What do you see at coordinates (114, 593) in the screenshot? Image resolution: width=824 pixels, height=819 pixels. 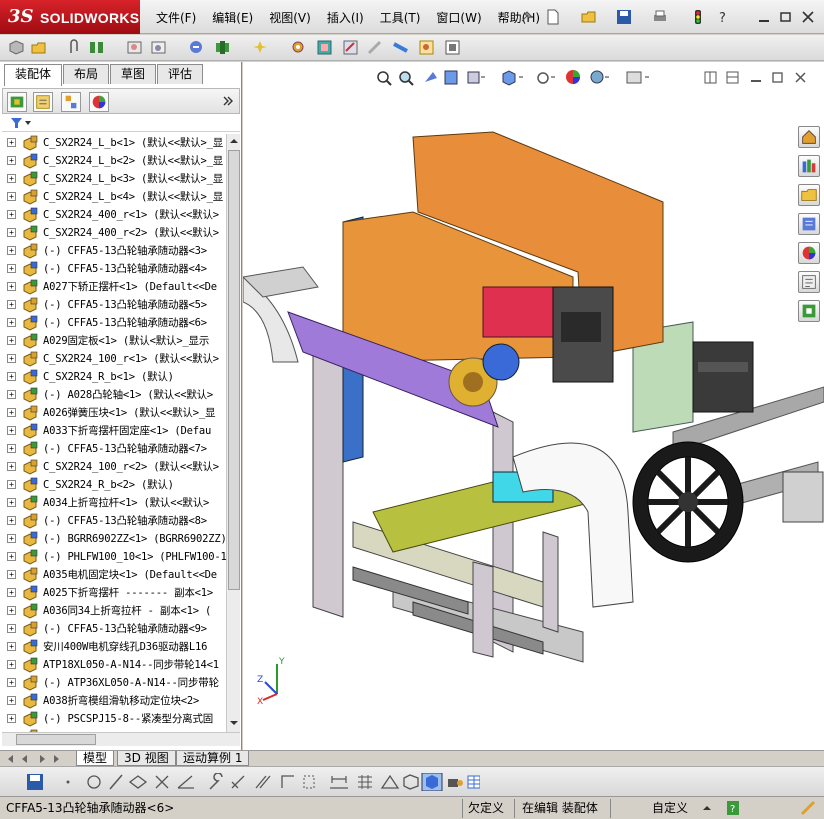 I see `tree-item: + A025下折弯摆杆 ------- 副本<1>` at bounding box center [114, 593].